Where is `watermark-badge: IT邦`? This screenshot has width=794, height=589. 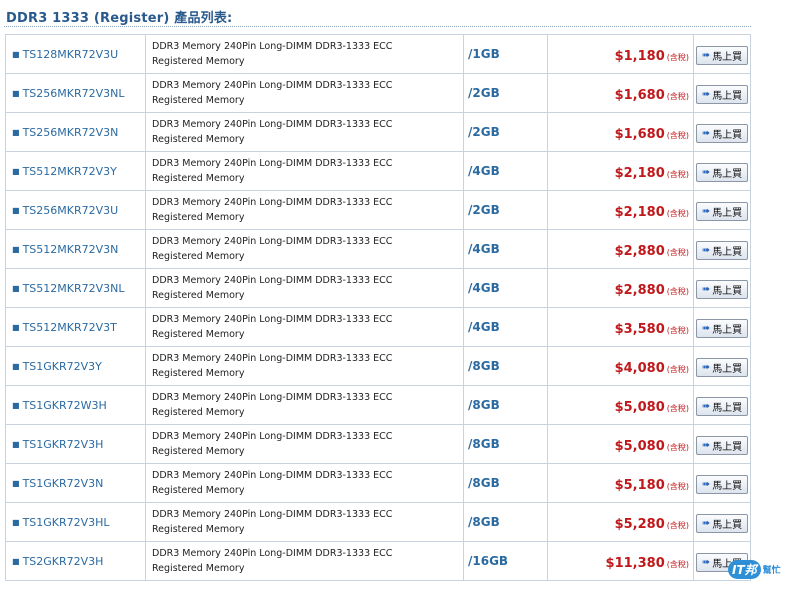 watermark-badge: IT邦 is located at coordinates (744, 569).